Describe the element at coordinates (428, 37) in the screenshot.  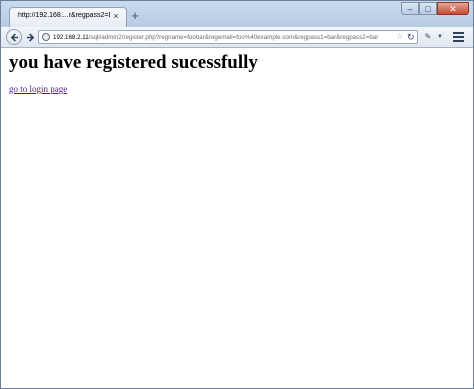
I see `addon-icon: ✎` at that location.